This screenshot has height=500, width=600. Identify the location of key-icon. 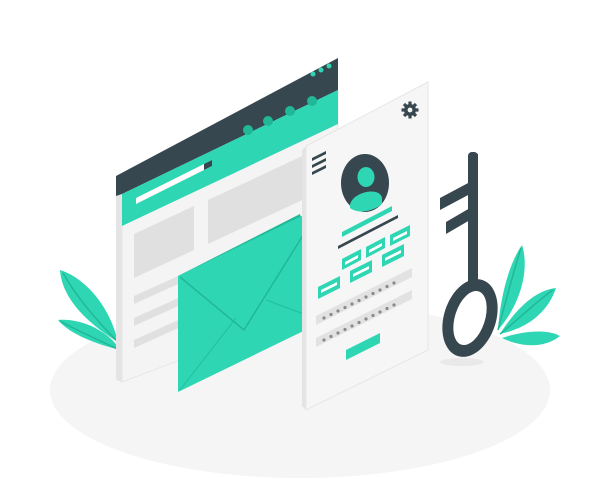
(469, 259).